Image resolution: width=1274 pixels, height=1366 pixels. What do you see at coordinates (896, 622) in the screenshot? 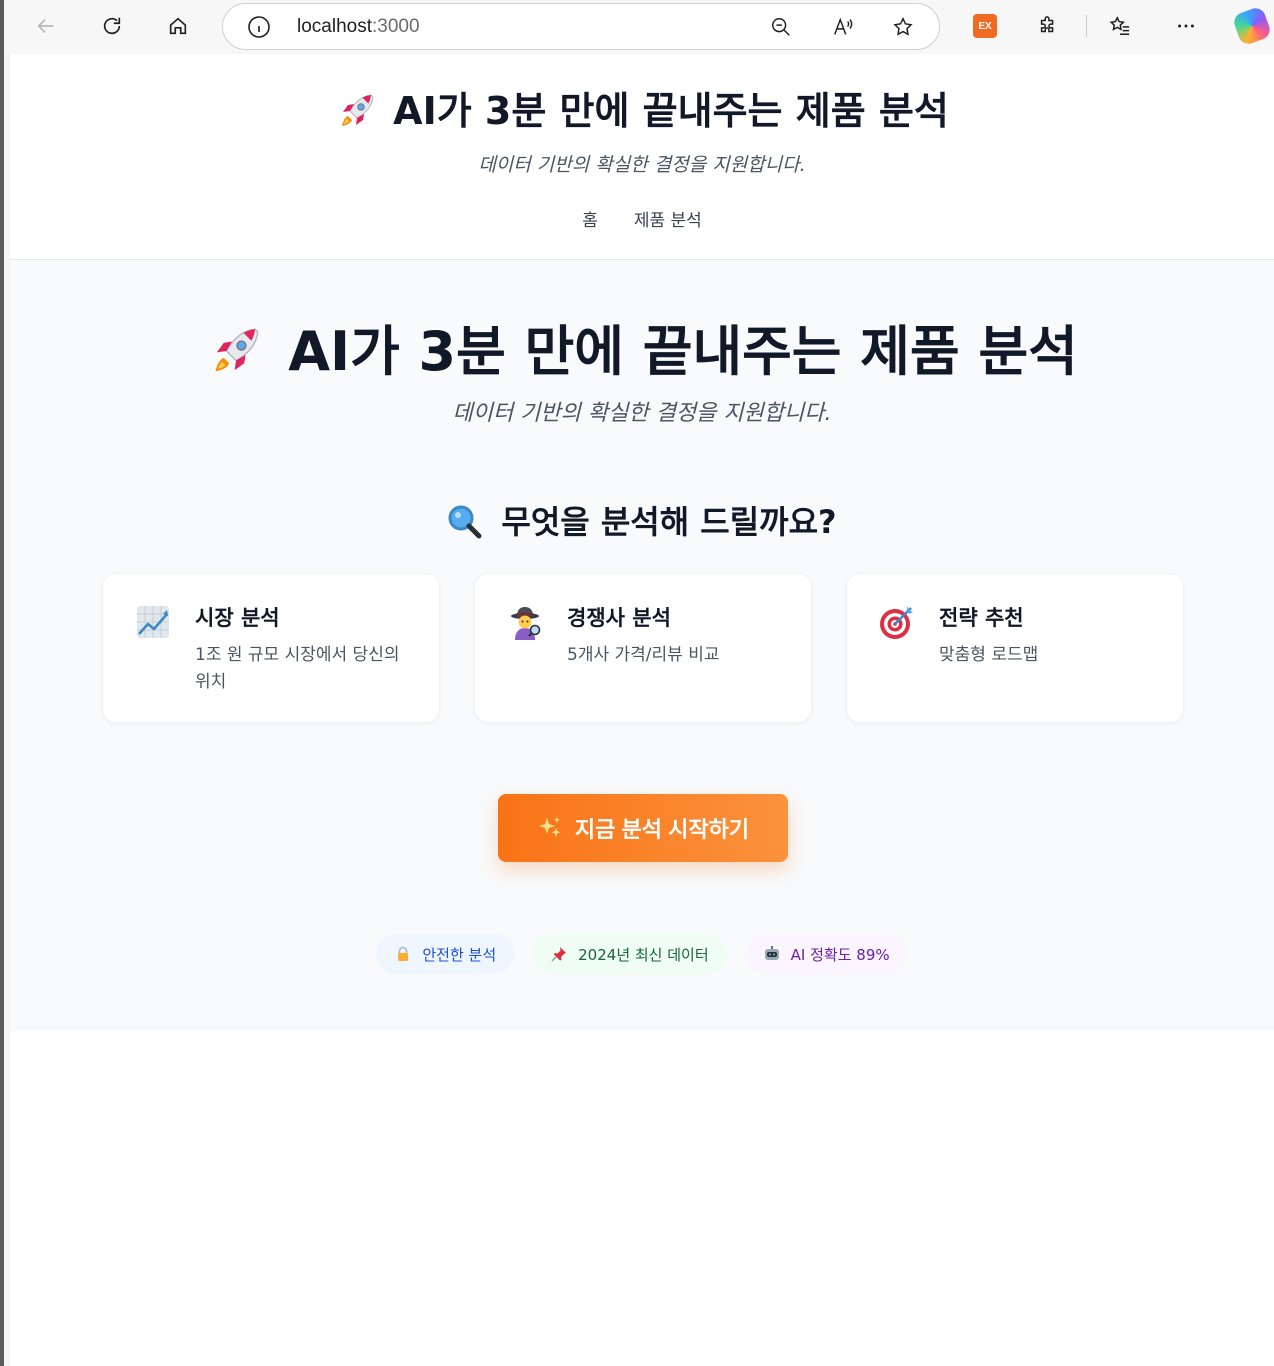
I see `target-icon` at bounding box center [896, 622].